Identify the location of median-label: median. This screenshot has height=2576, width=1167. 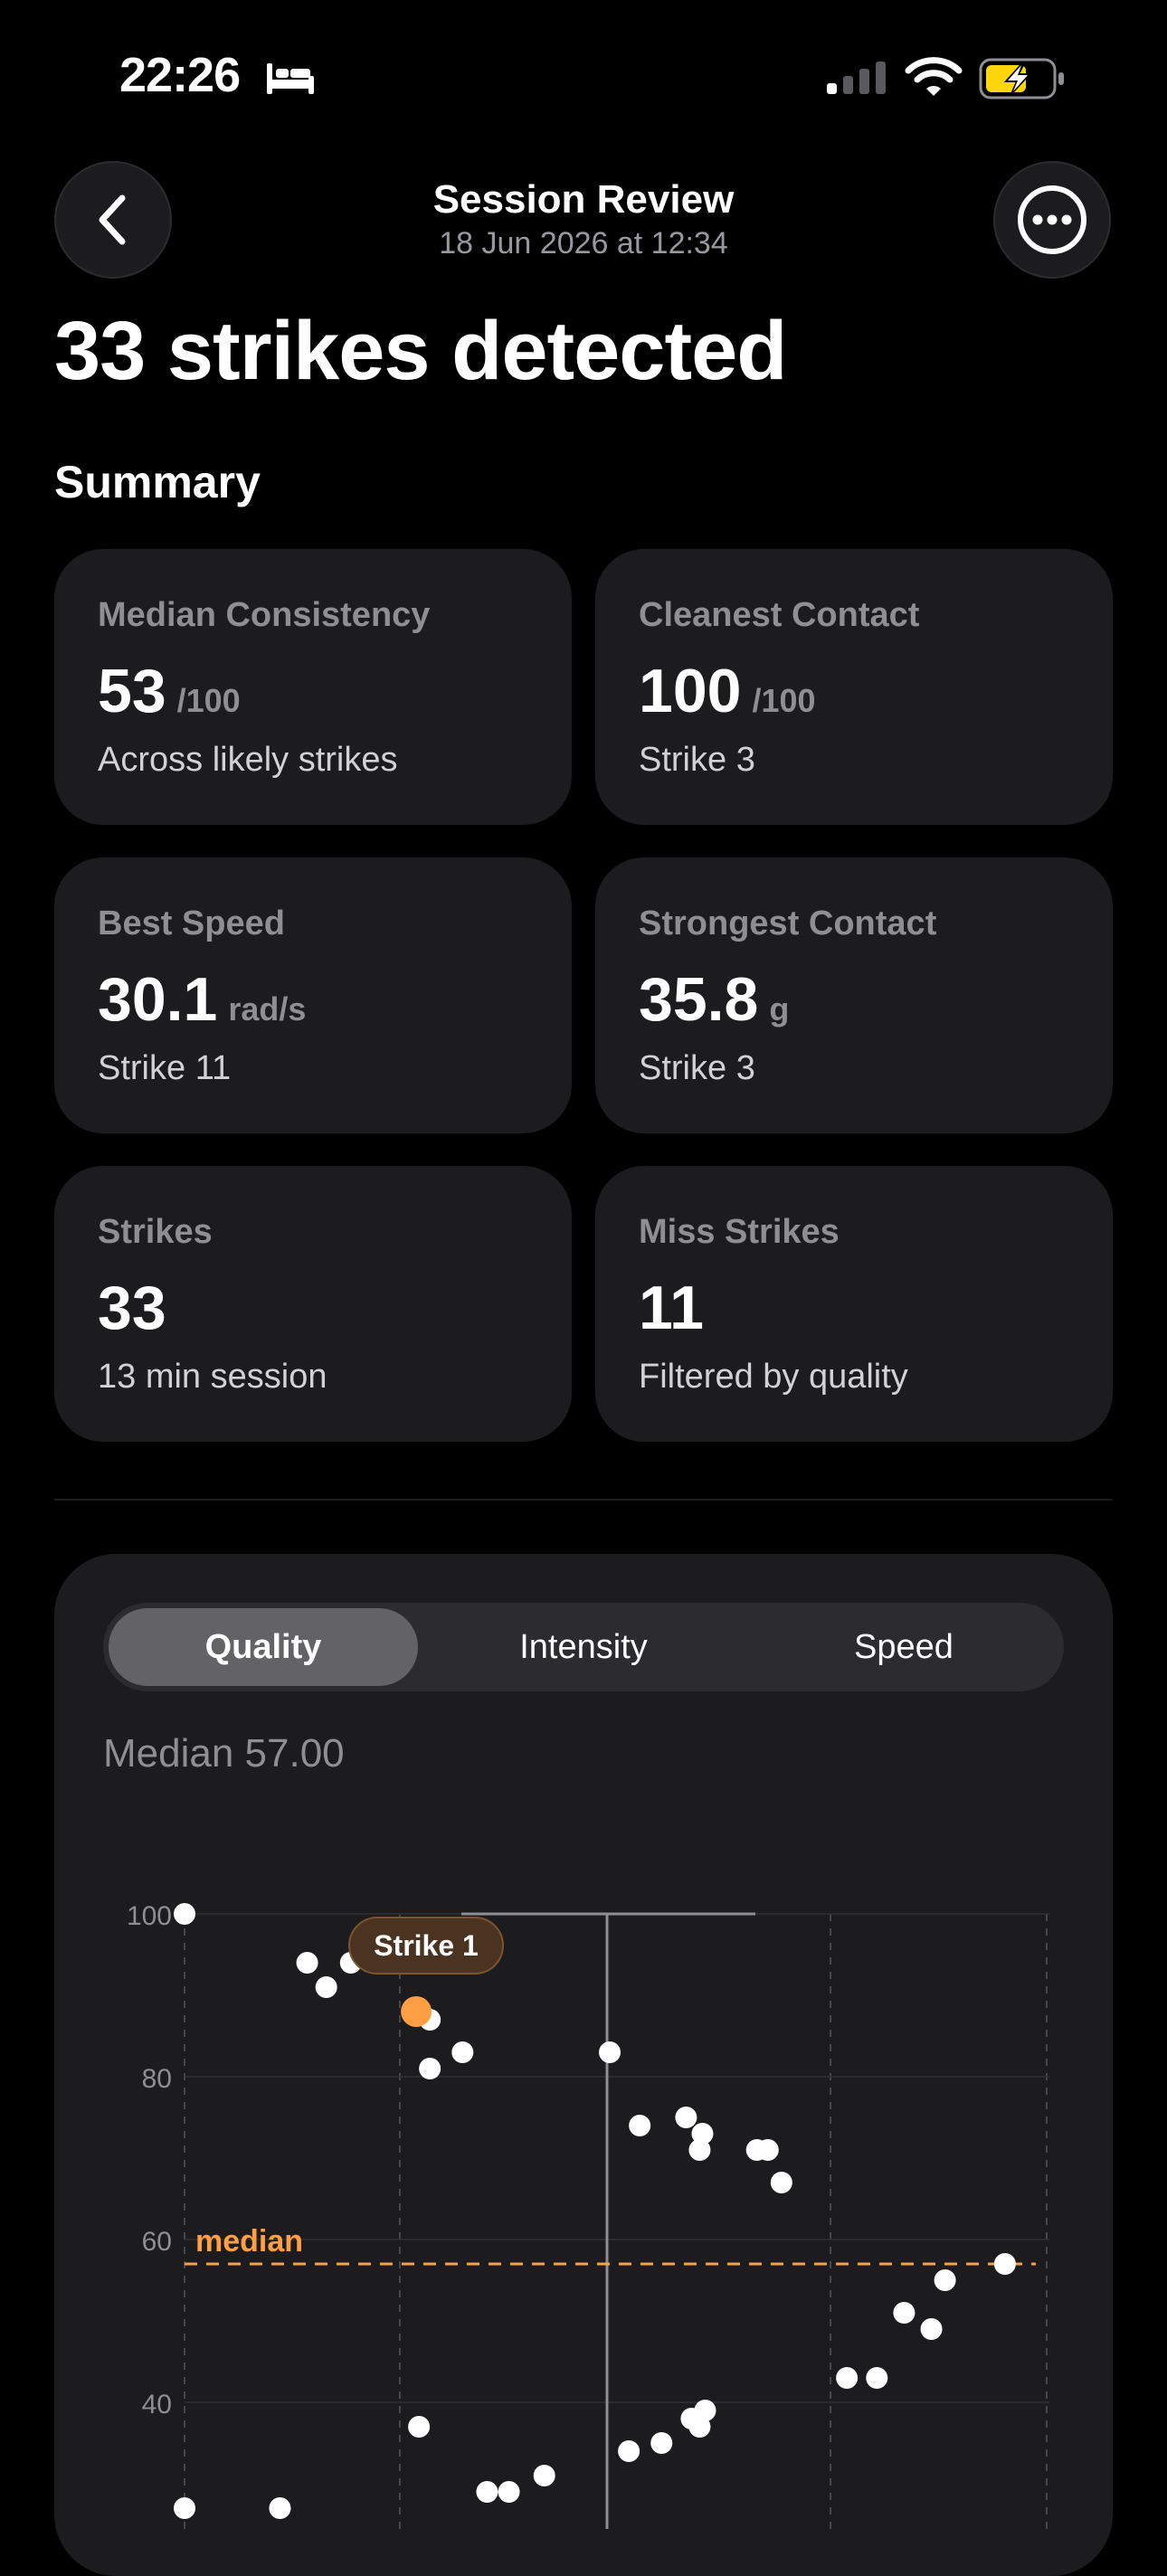
(249, 2242).